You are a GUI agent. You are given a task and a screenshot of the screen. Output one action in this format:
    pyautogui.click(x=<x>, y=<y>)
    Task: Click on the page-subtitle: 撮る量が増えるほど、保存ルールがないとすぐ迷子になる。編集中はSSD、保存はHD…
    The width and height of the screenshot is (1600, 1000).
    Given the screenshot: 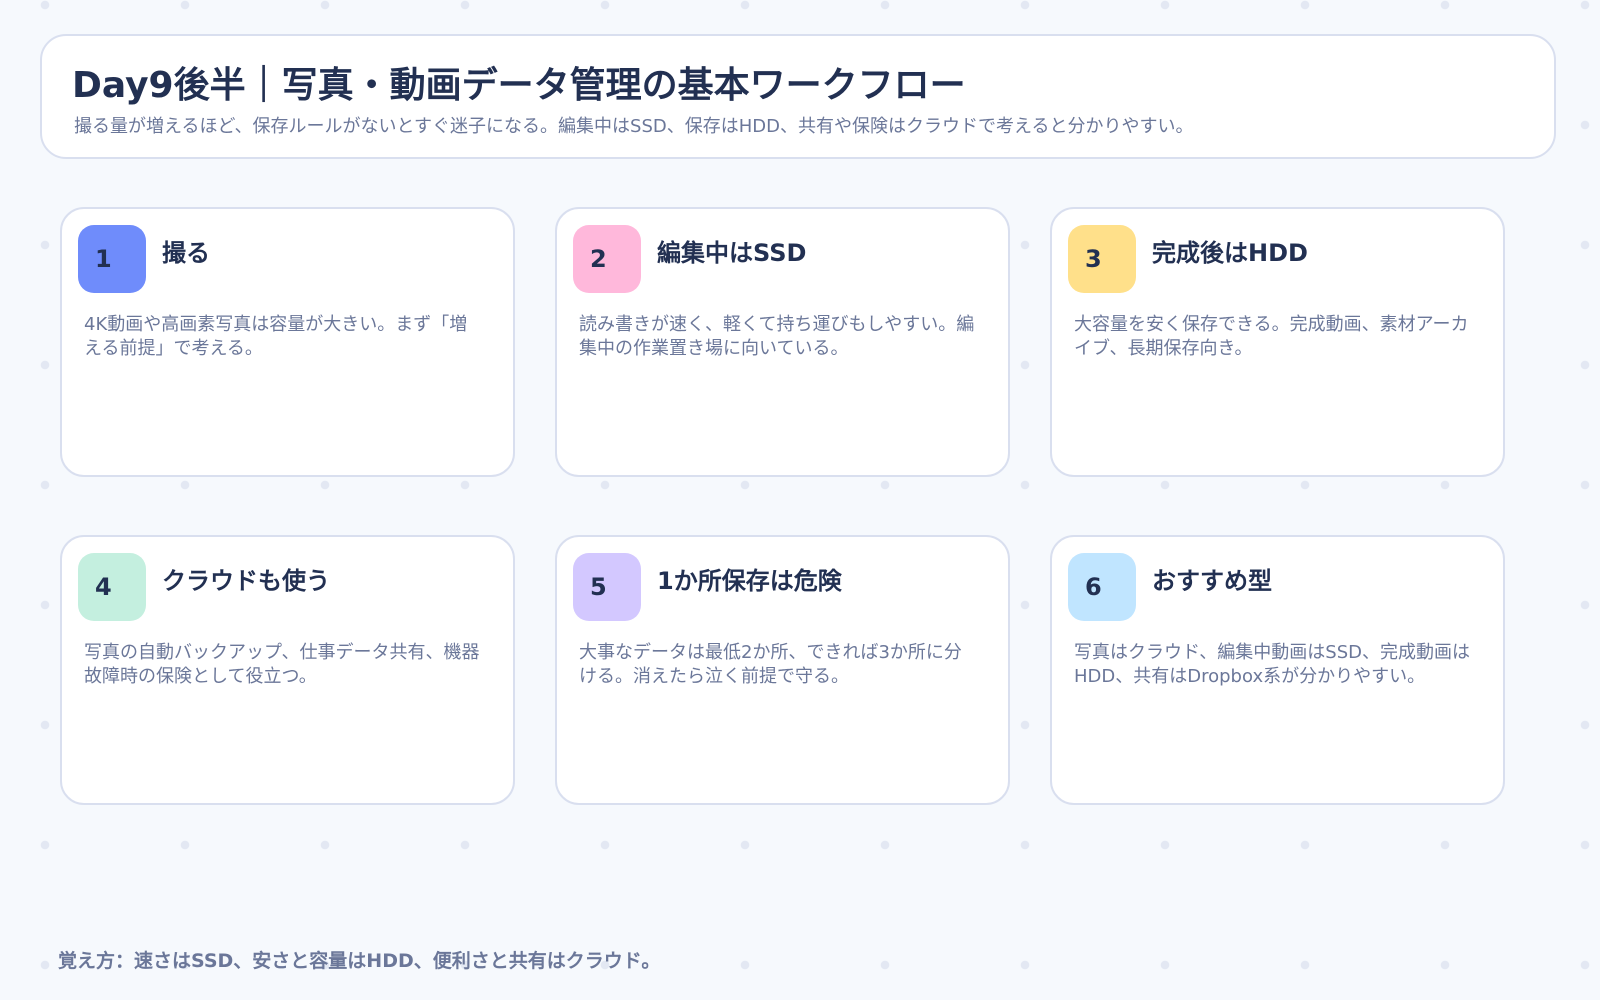 What is the action you would take?
    pyautogui.click(x=634, y=126)
    